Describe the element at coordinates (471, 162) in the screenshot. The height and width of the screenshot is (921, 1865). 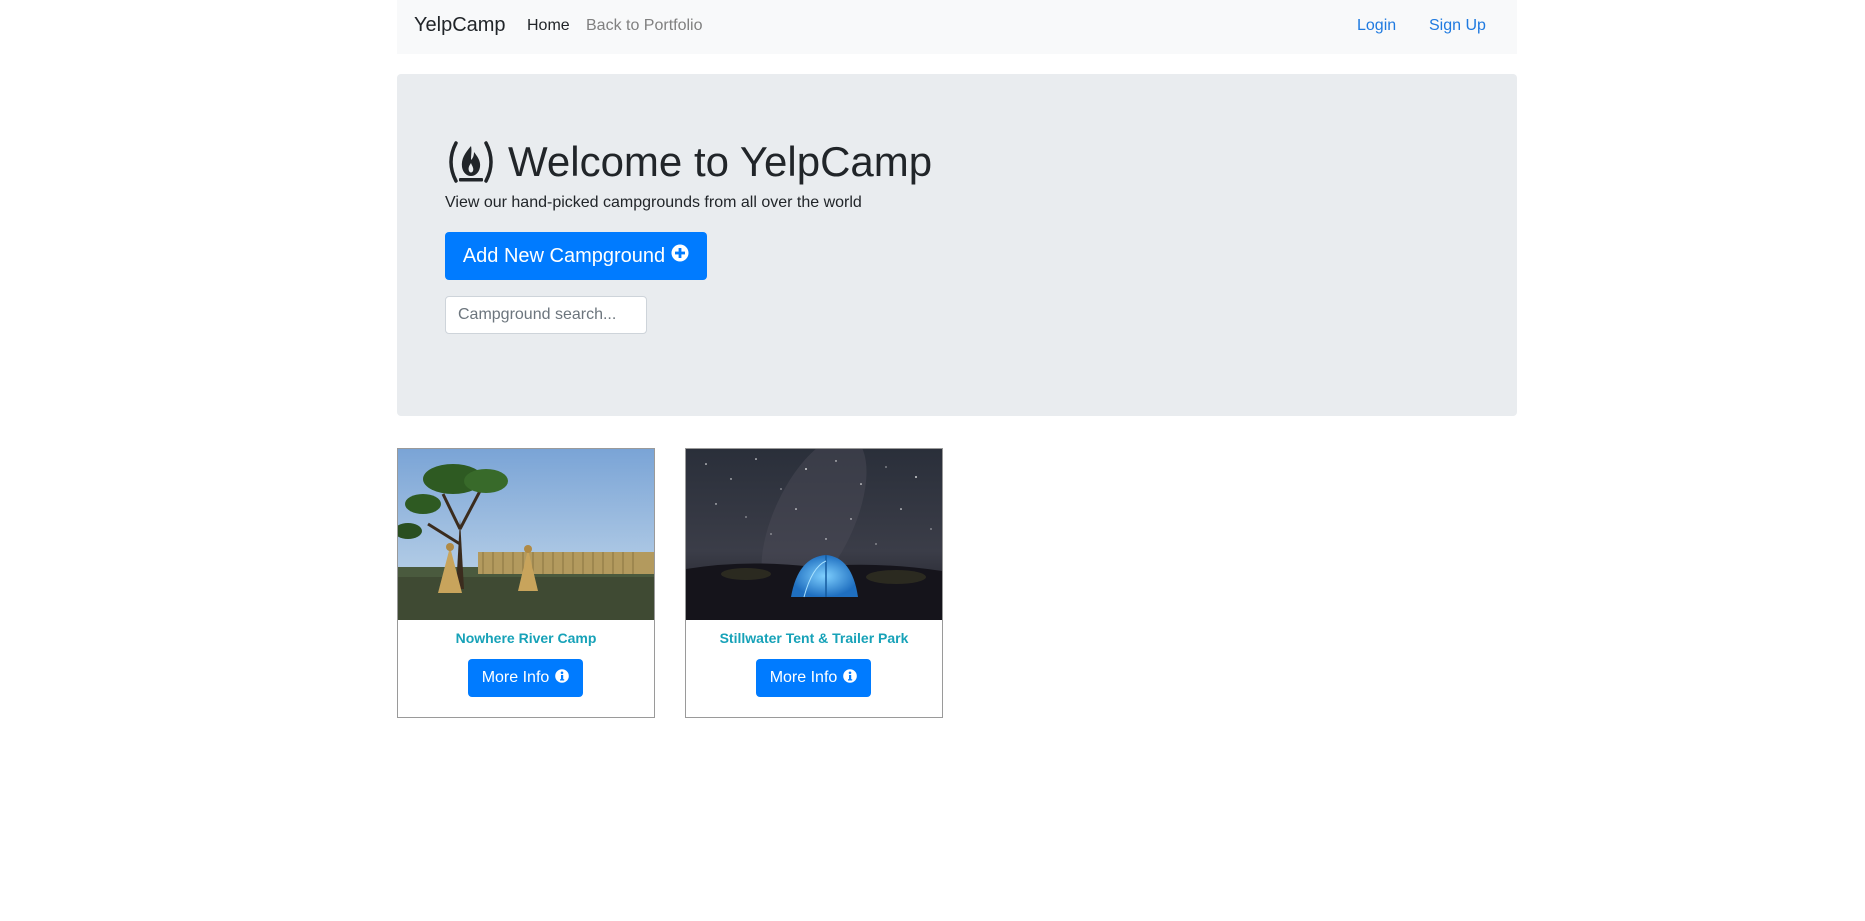
I see `campfire-icon` at that location.